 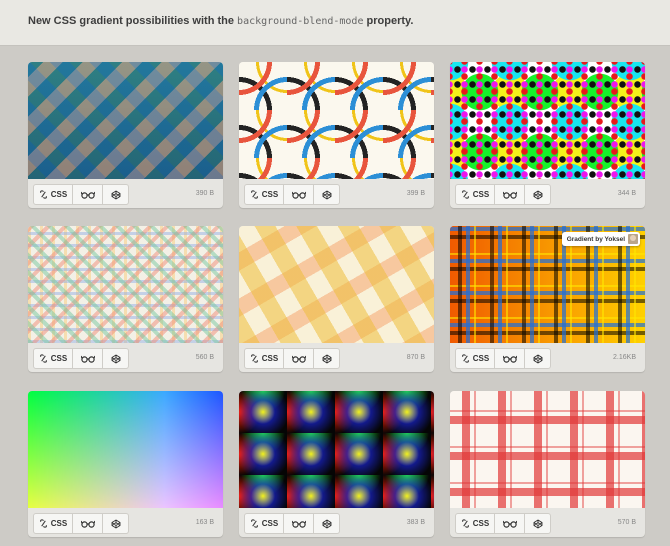 I want to click on gradient-card: CSS 163 B, so click(x=125, y=464).